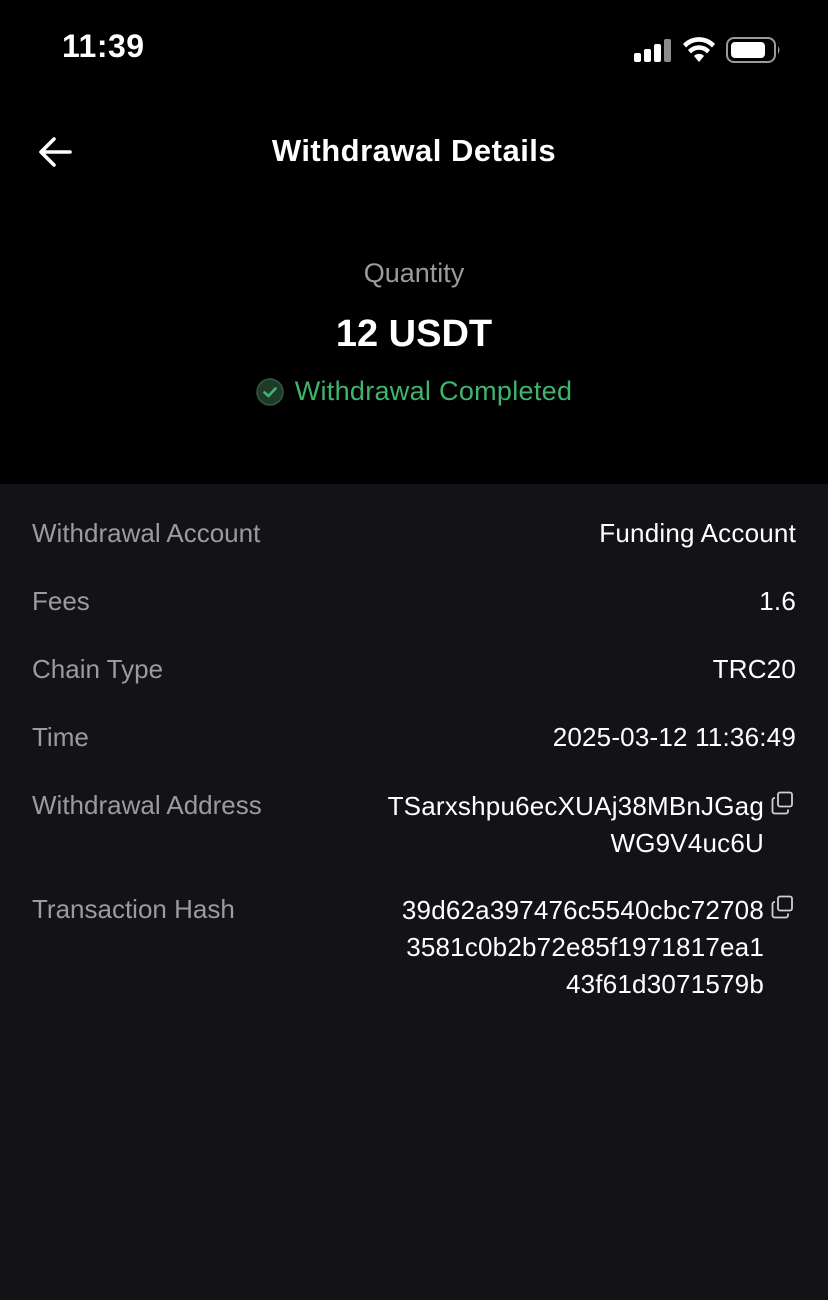 This screenshot has width=828, height=1300. What do you see at coordinates (98, 669) in the screenshot?
I see `detail-label: Chain Type` at bounding box center [98, 669].